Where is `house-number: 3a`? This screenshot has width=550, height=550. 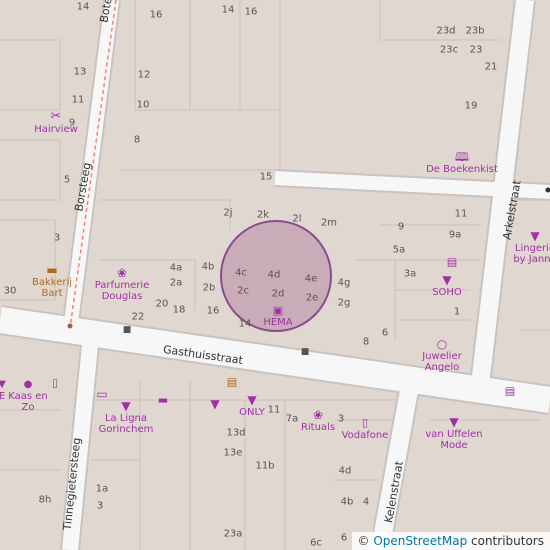
house-number: 3a is located at coordinates (410, 274).